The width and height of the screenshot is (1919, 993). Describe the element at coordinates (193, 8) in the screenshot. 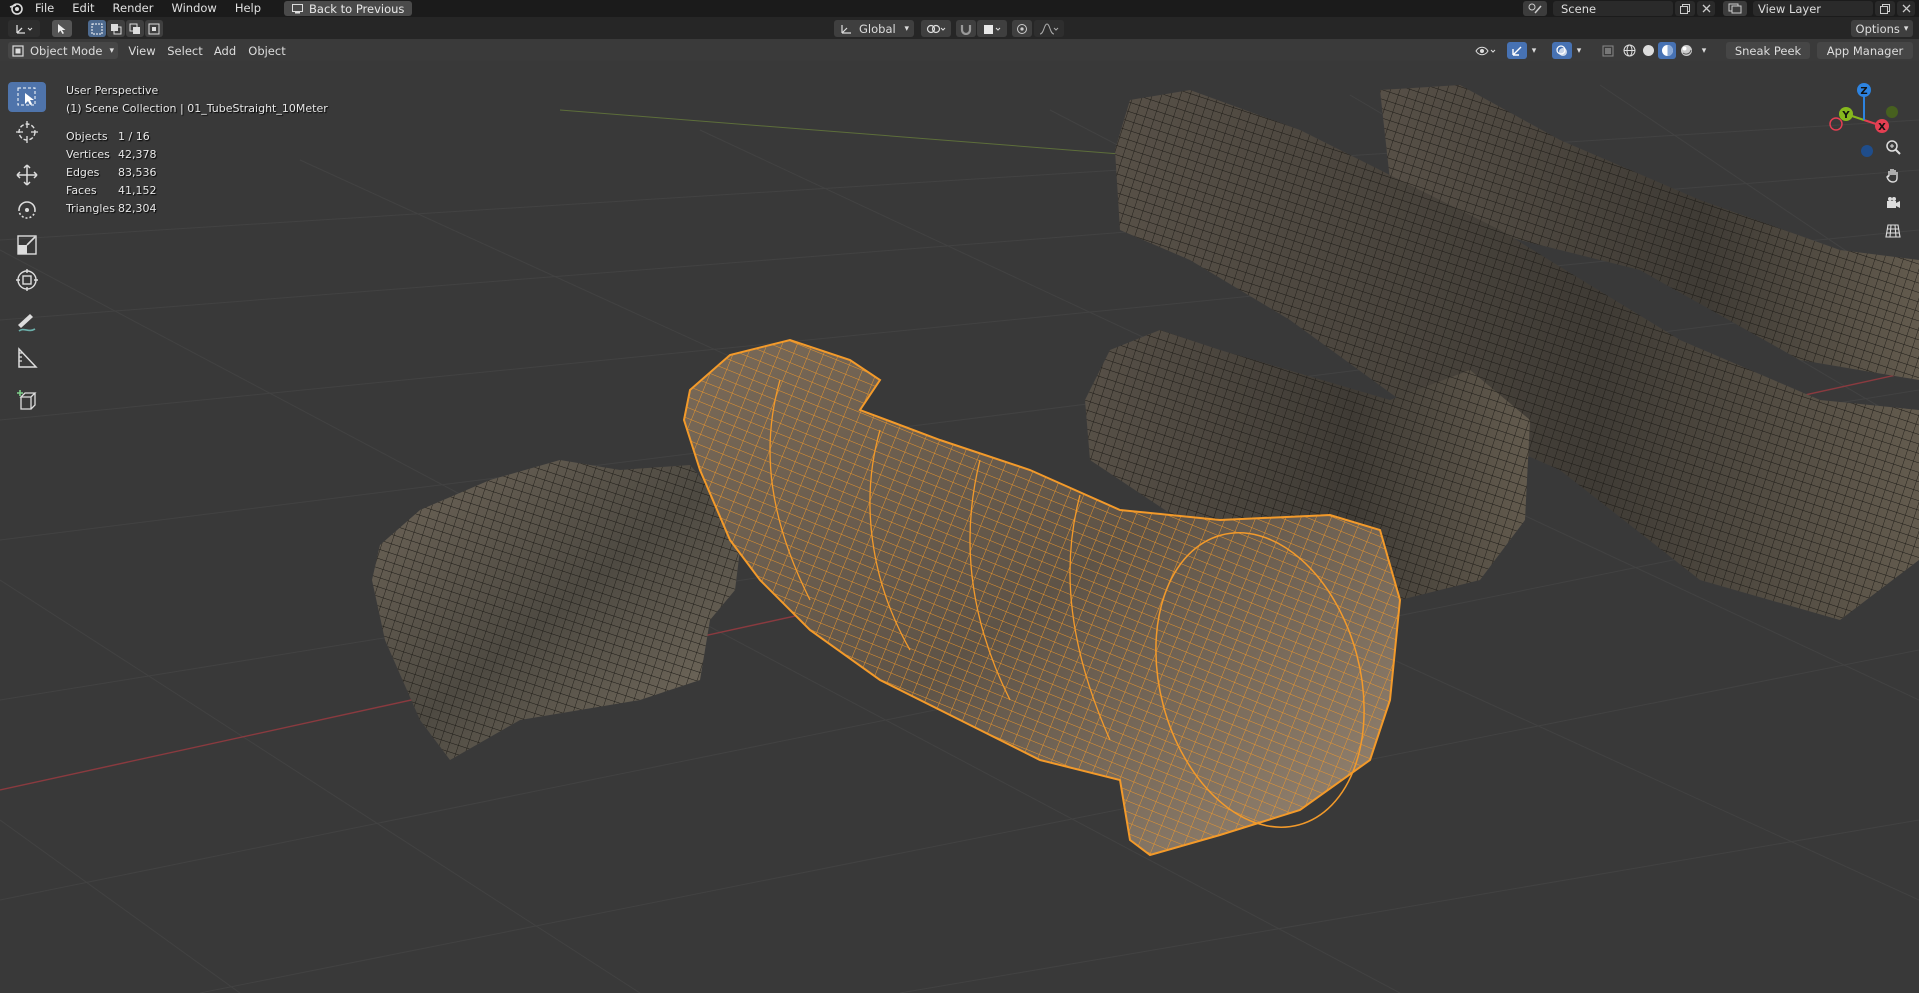

I see `menu-window: Window` at that location.